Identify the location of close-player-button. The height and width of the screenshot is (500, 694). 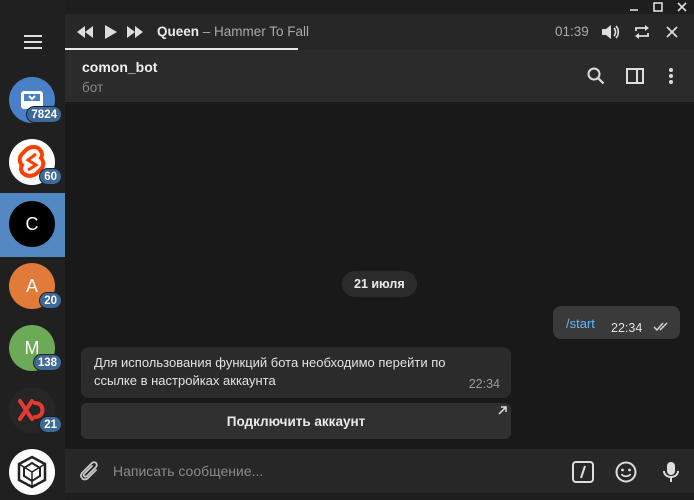
(672, 32).